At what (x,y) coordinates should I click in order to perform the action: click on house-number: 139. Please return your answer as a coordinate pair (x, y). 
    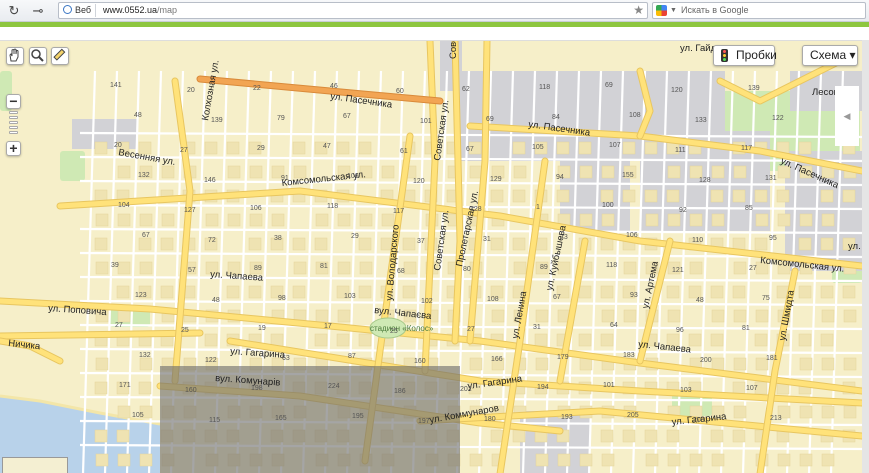
    Looking at the image, I should click on (217, 120).